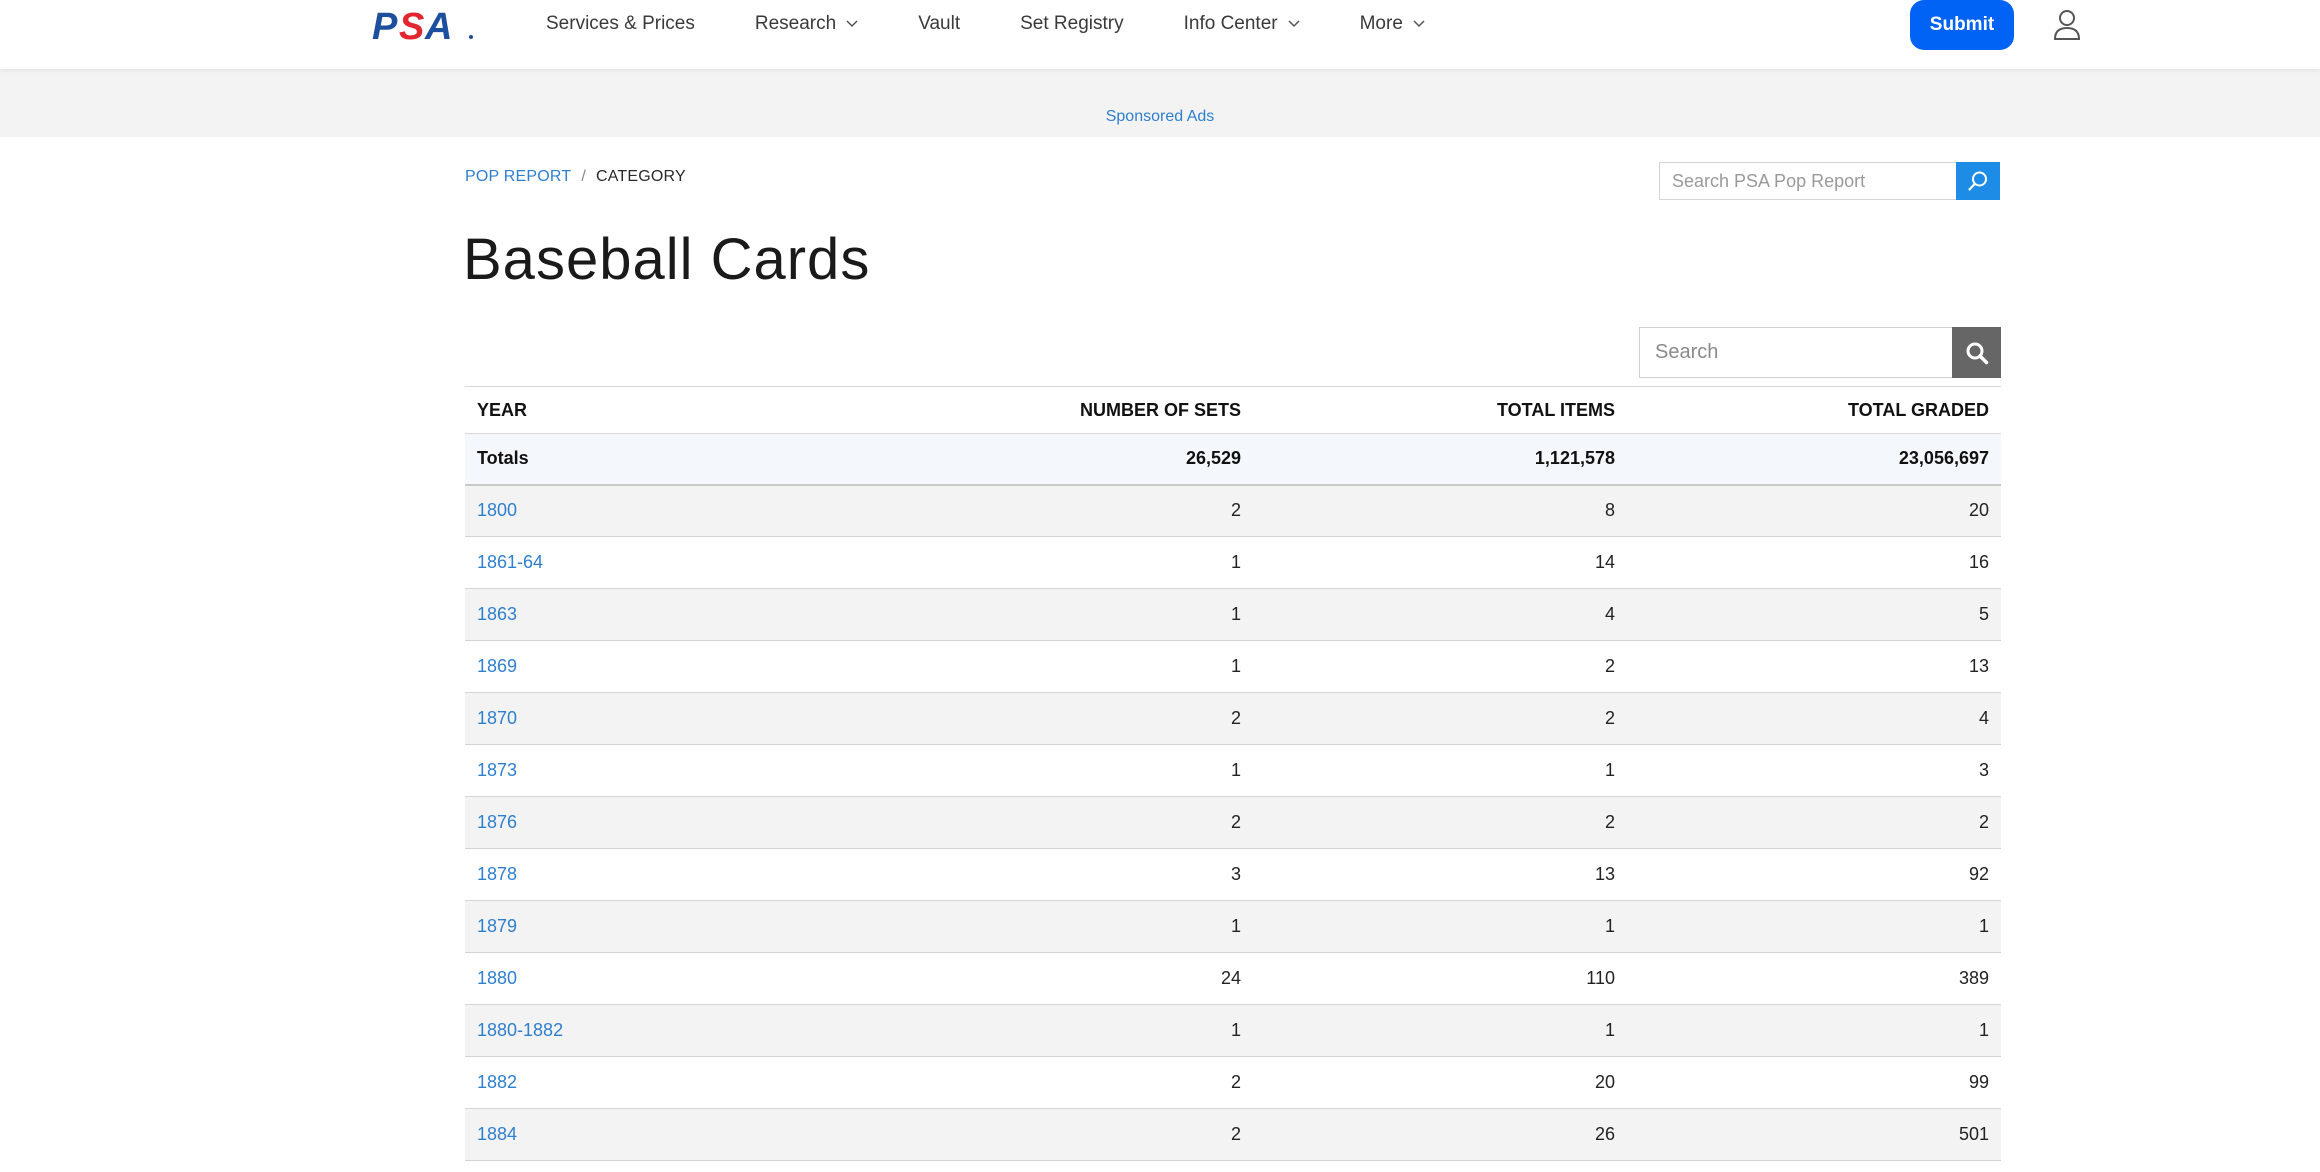 This screenshot has height=1172, width=2320. Describe the element at coordinates (667, 259) in the screenshot. I see `page-title: Baseball Cards` at that location.